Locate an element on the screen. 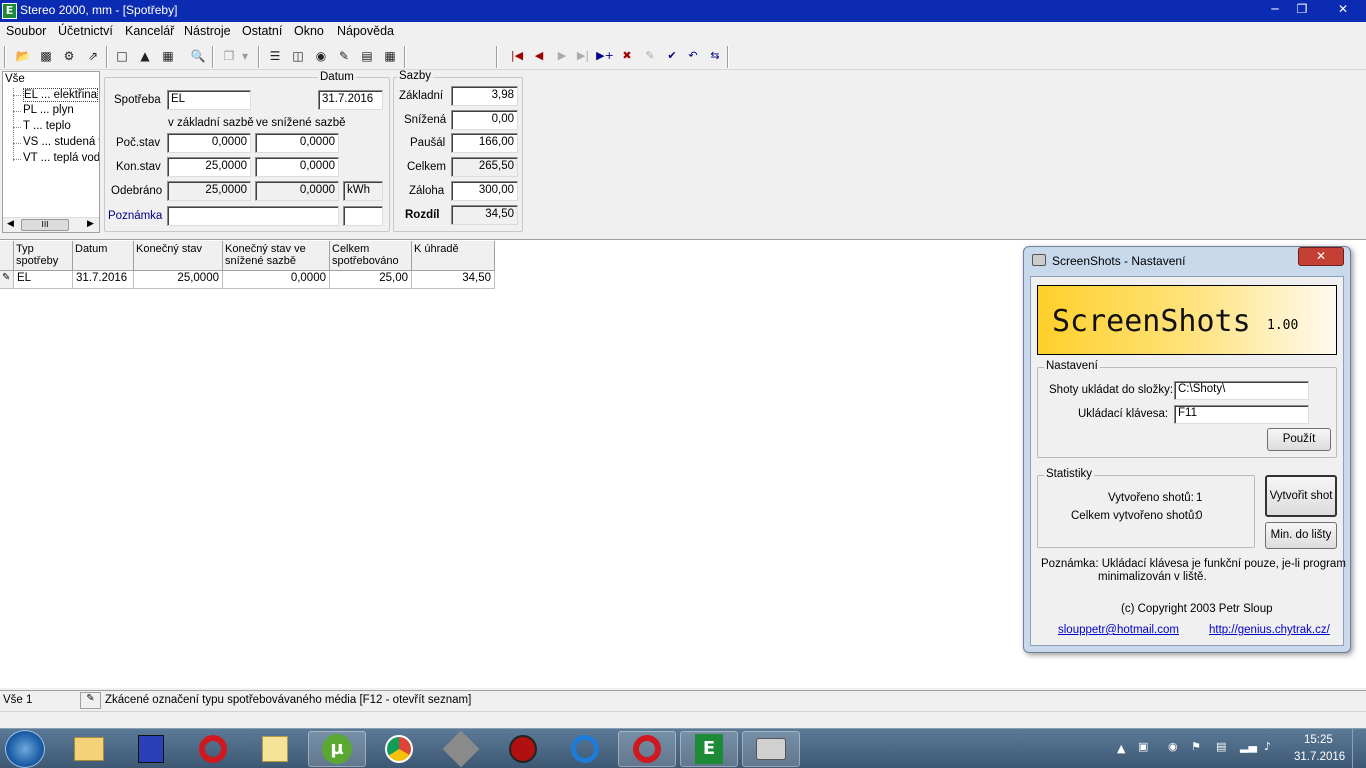 The image size is (1366, 768). zaloha-input: 300,00 is located at coordinates (484, 191).